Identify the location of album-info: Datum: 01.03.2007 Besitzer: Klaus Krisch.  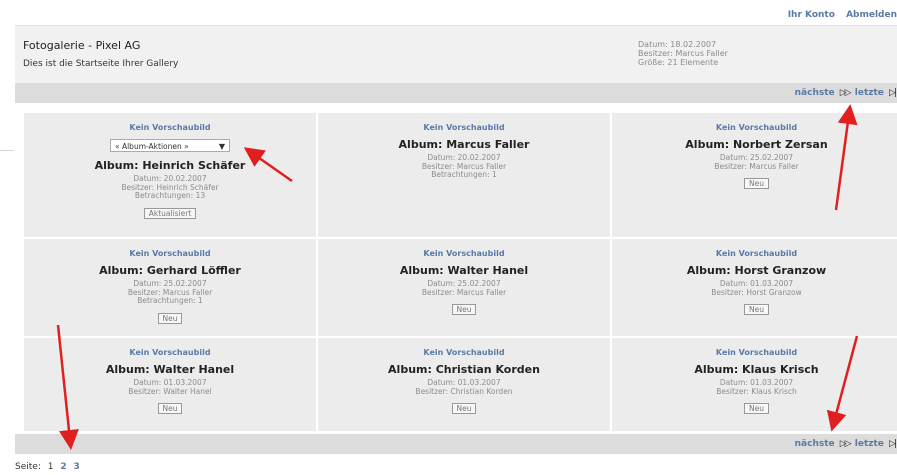
(754, 387).